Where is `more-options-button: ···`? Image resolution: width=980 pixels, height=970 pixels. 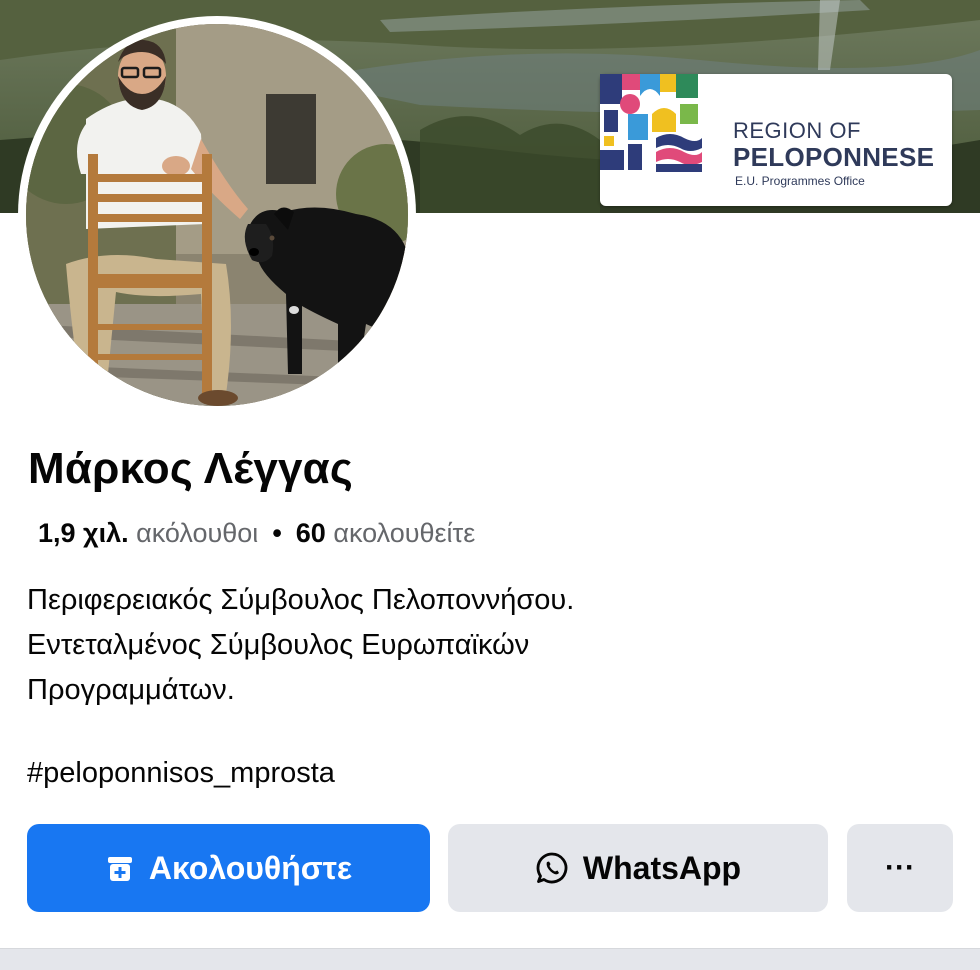
more-options-button: ··· is located at coordinates (900, 868).